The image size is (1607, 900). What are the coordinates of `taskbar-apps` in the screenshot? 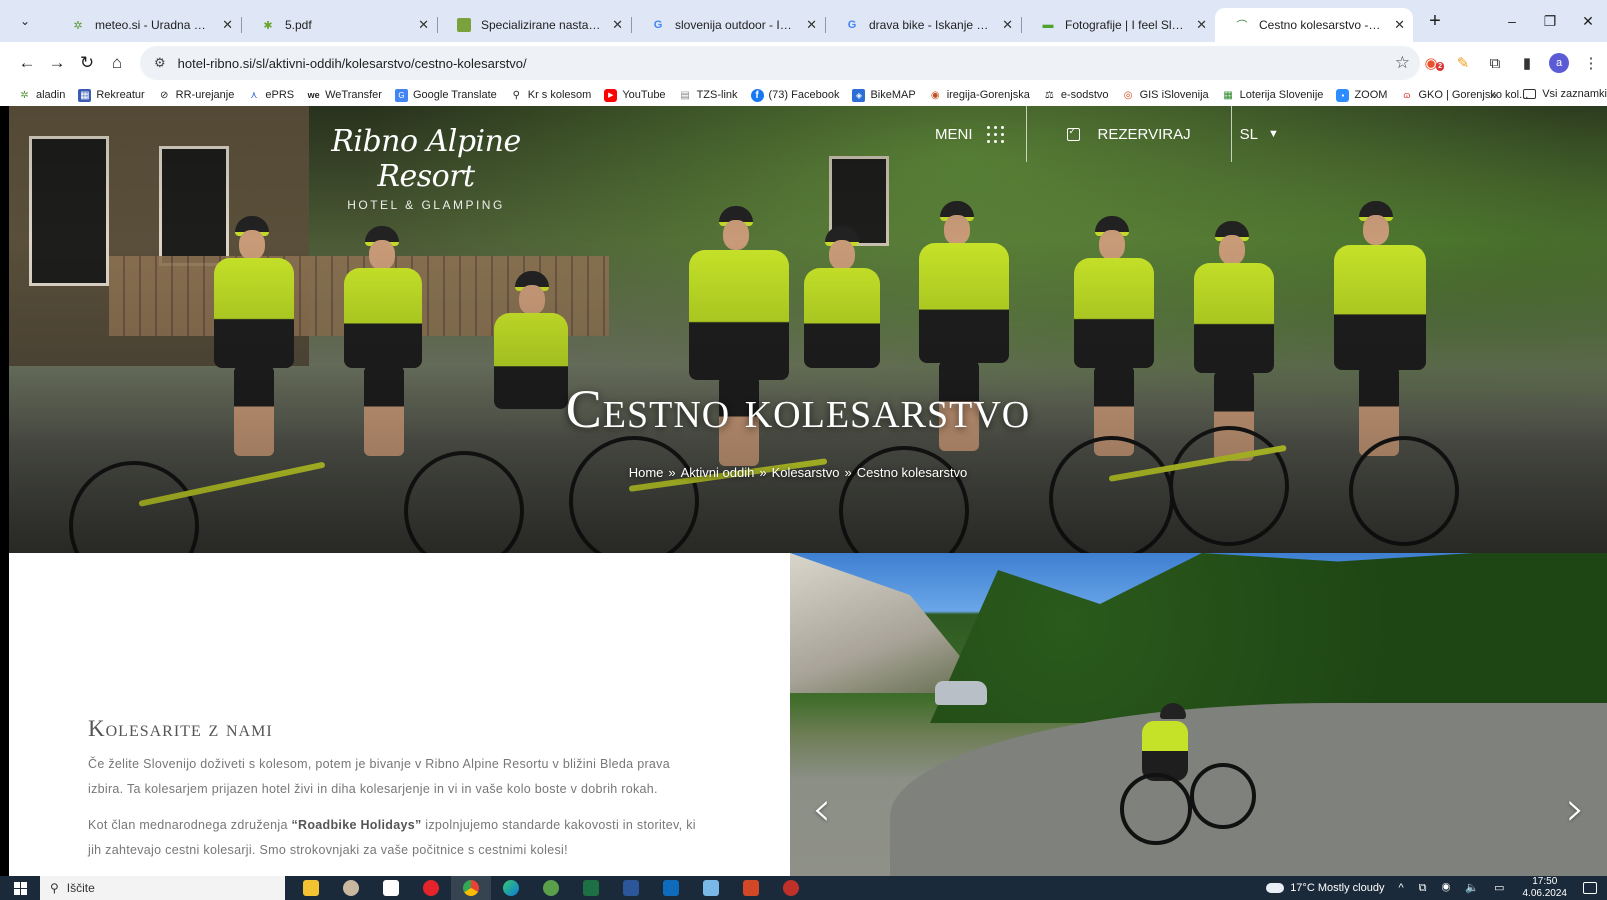 It's located at (551, 888).